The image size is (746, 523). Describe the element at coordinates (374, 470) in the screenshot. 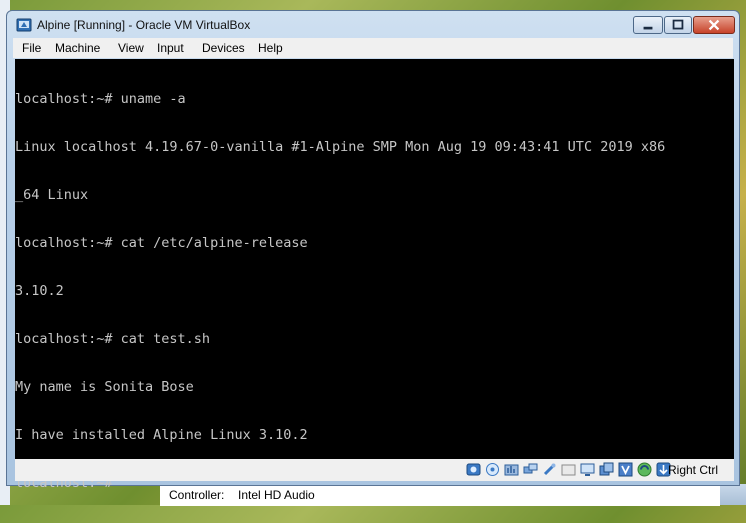

I see `status-bar: Right Ctrl` at that location.